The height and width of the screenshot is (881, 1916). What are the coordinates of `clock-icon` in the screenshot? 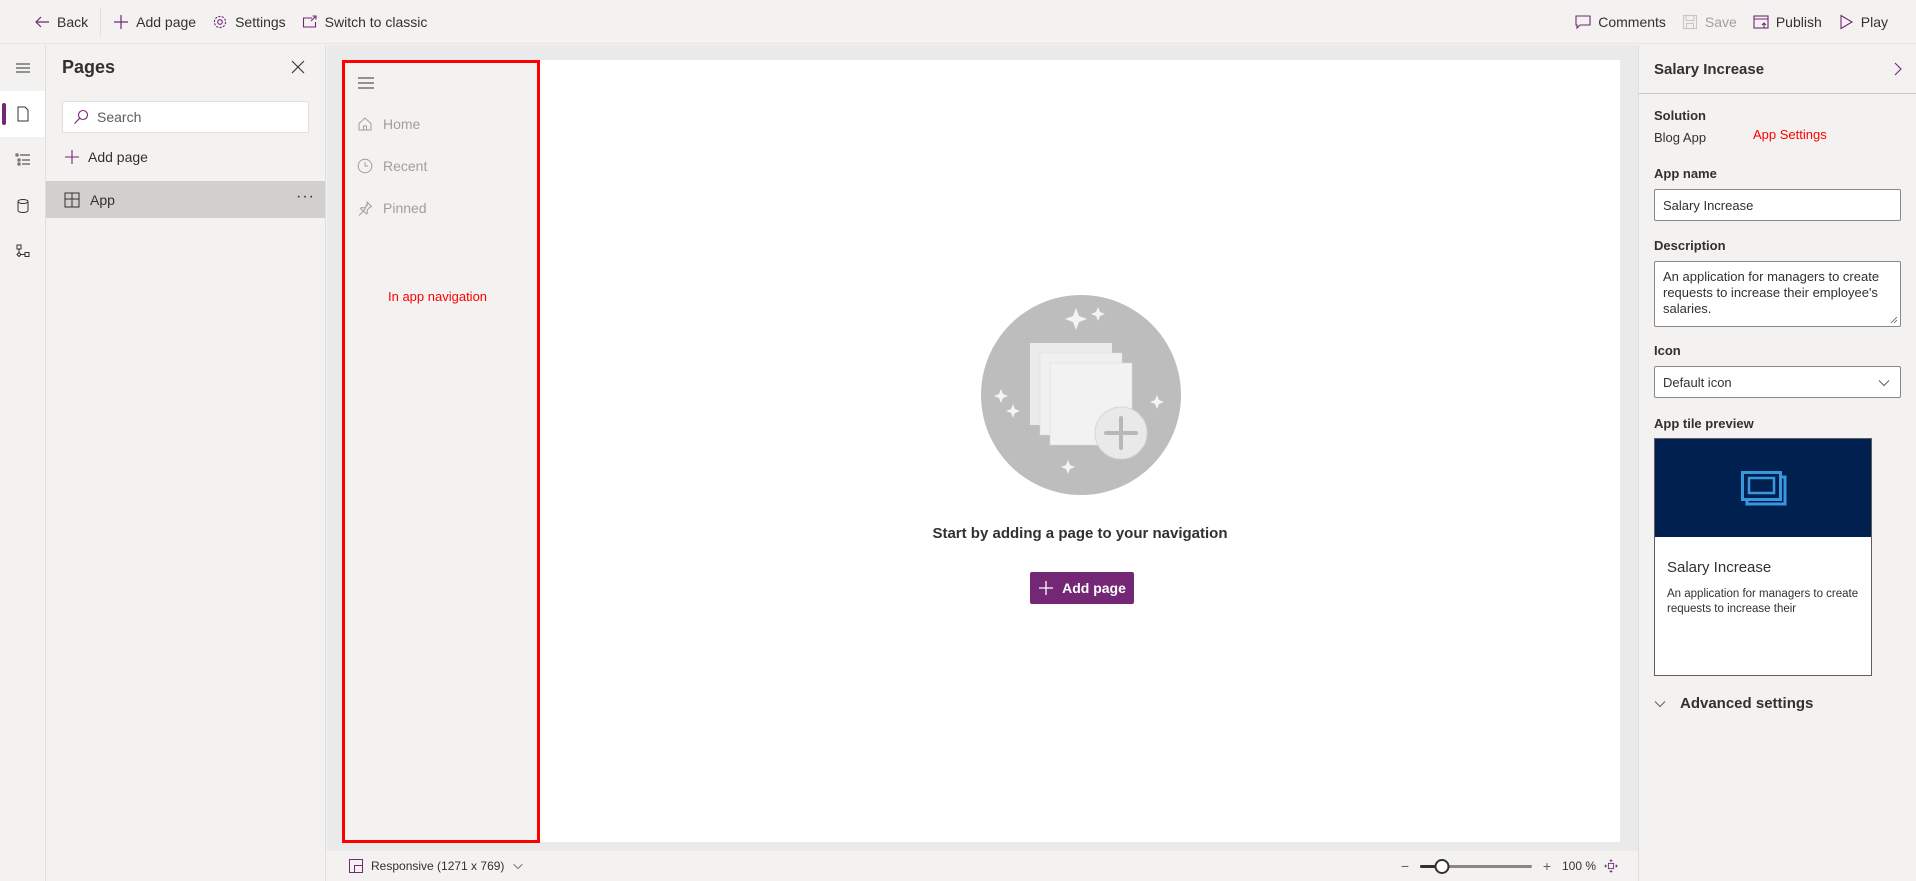 It's located at (365, 166).